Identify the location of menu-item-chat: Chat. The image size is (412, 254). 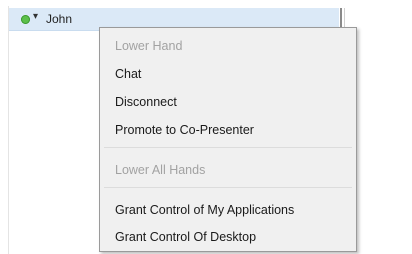
(228, 74).